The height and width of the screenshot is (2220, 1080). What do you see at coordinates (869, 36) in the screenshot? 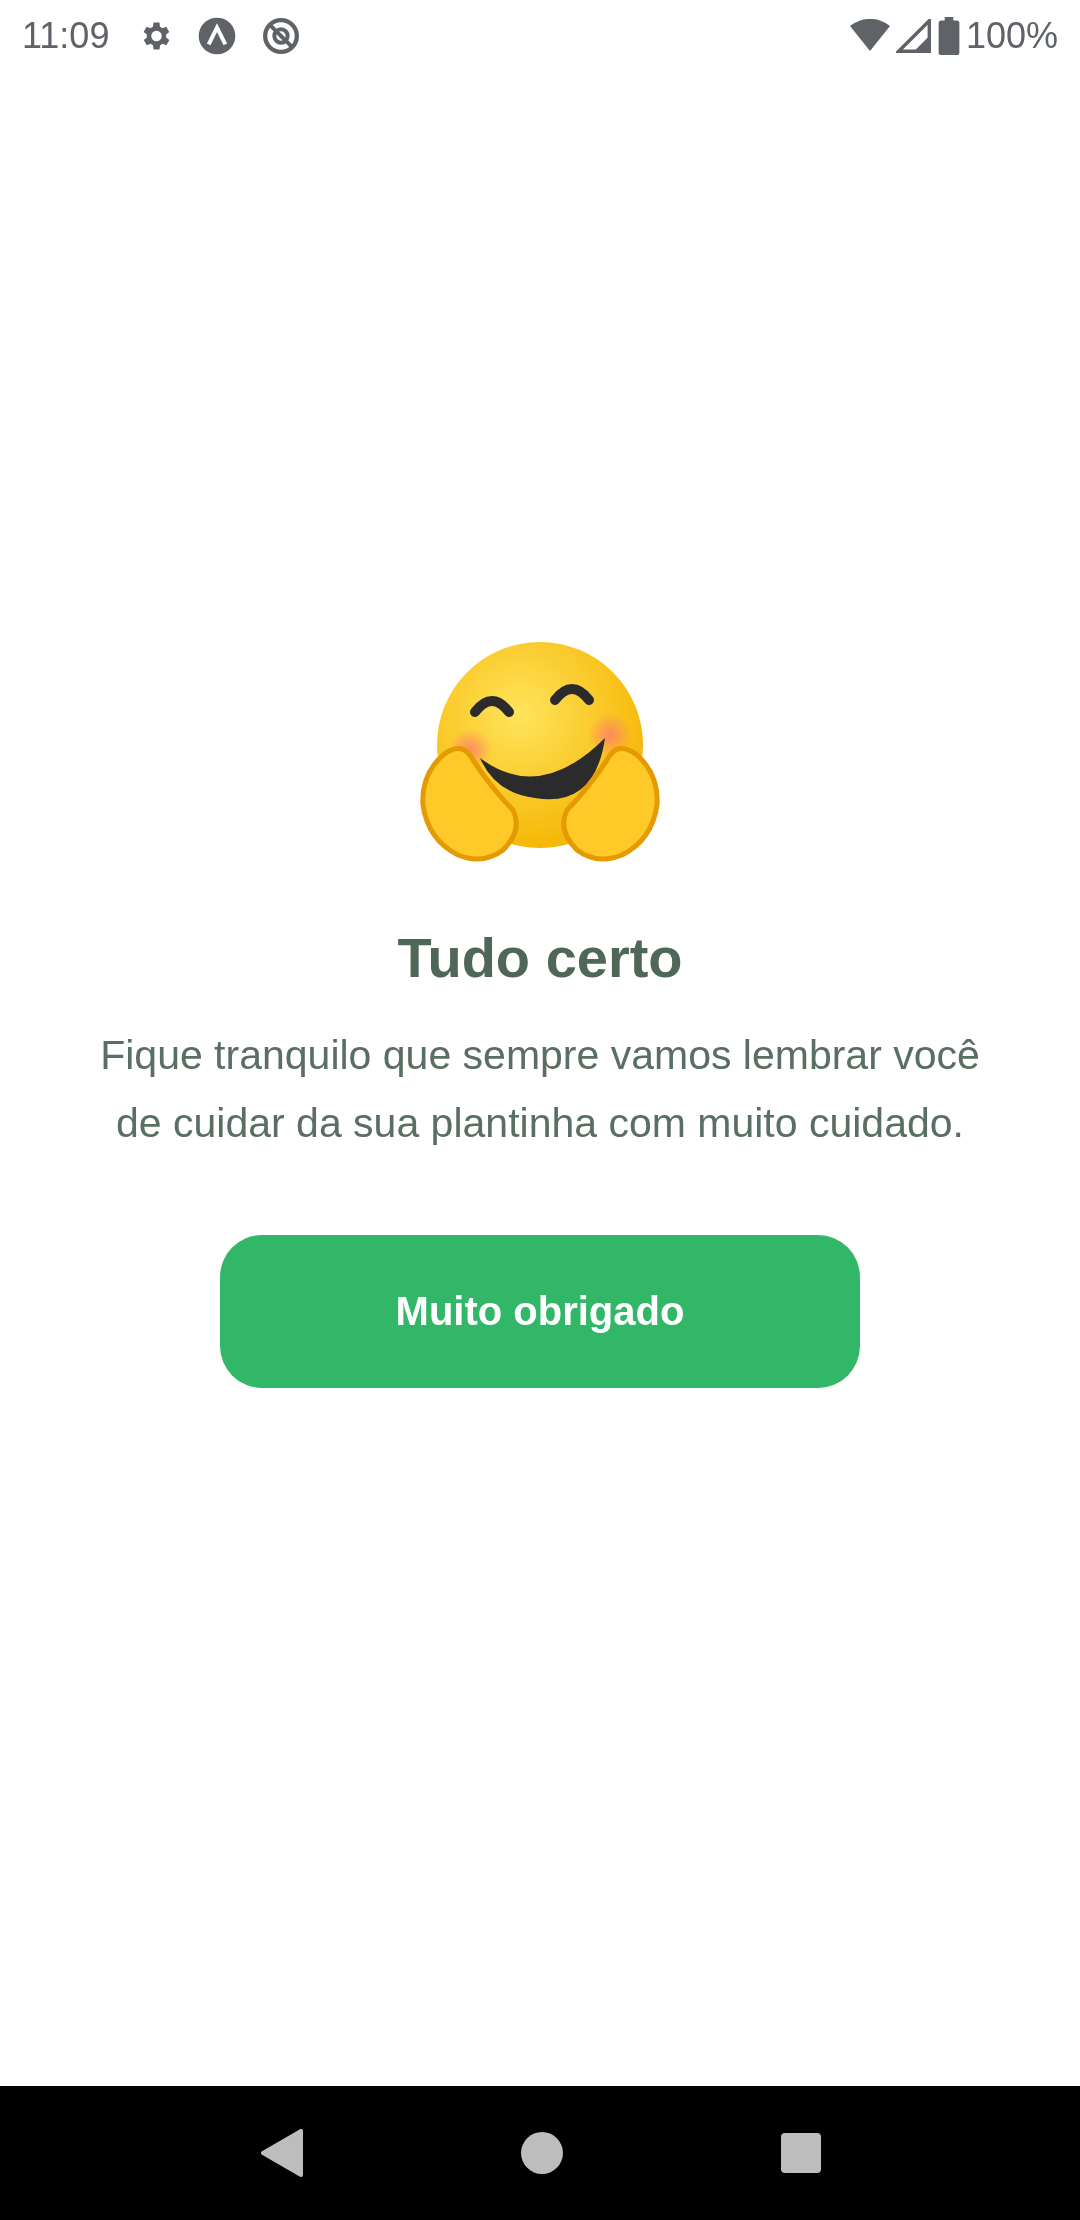
I see `wifi-icon` at bounding box center [869, 36].